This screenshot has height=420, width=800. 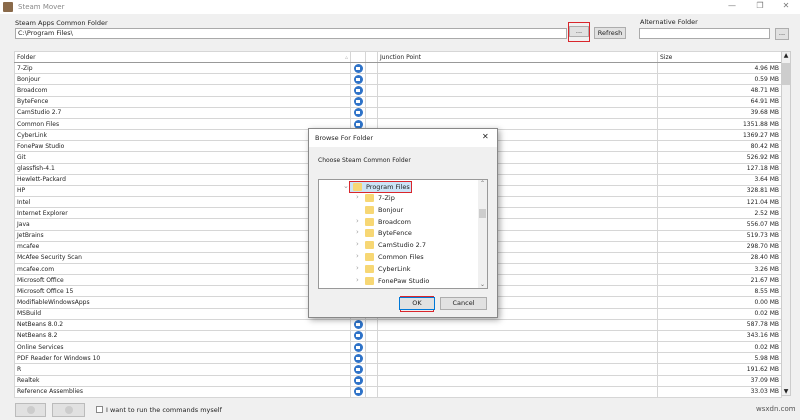 I want to click on tree-item: CamStudio 2.7, so click(x=395, y=246).